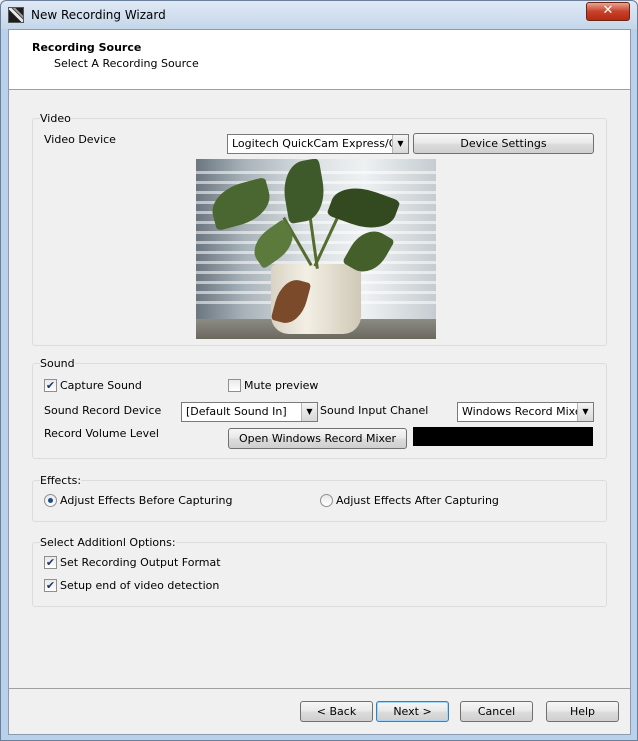 The height and width of the screenshot is (741, 638). What do you see at coordinates (319, 688) in the screenshot?
I see `footer-divider` at bounding box center [319, 688].